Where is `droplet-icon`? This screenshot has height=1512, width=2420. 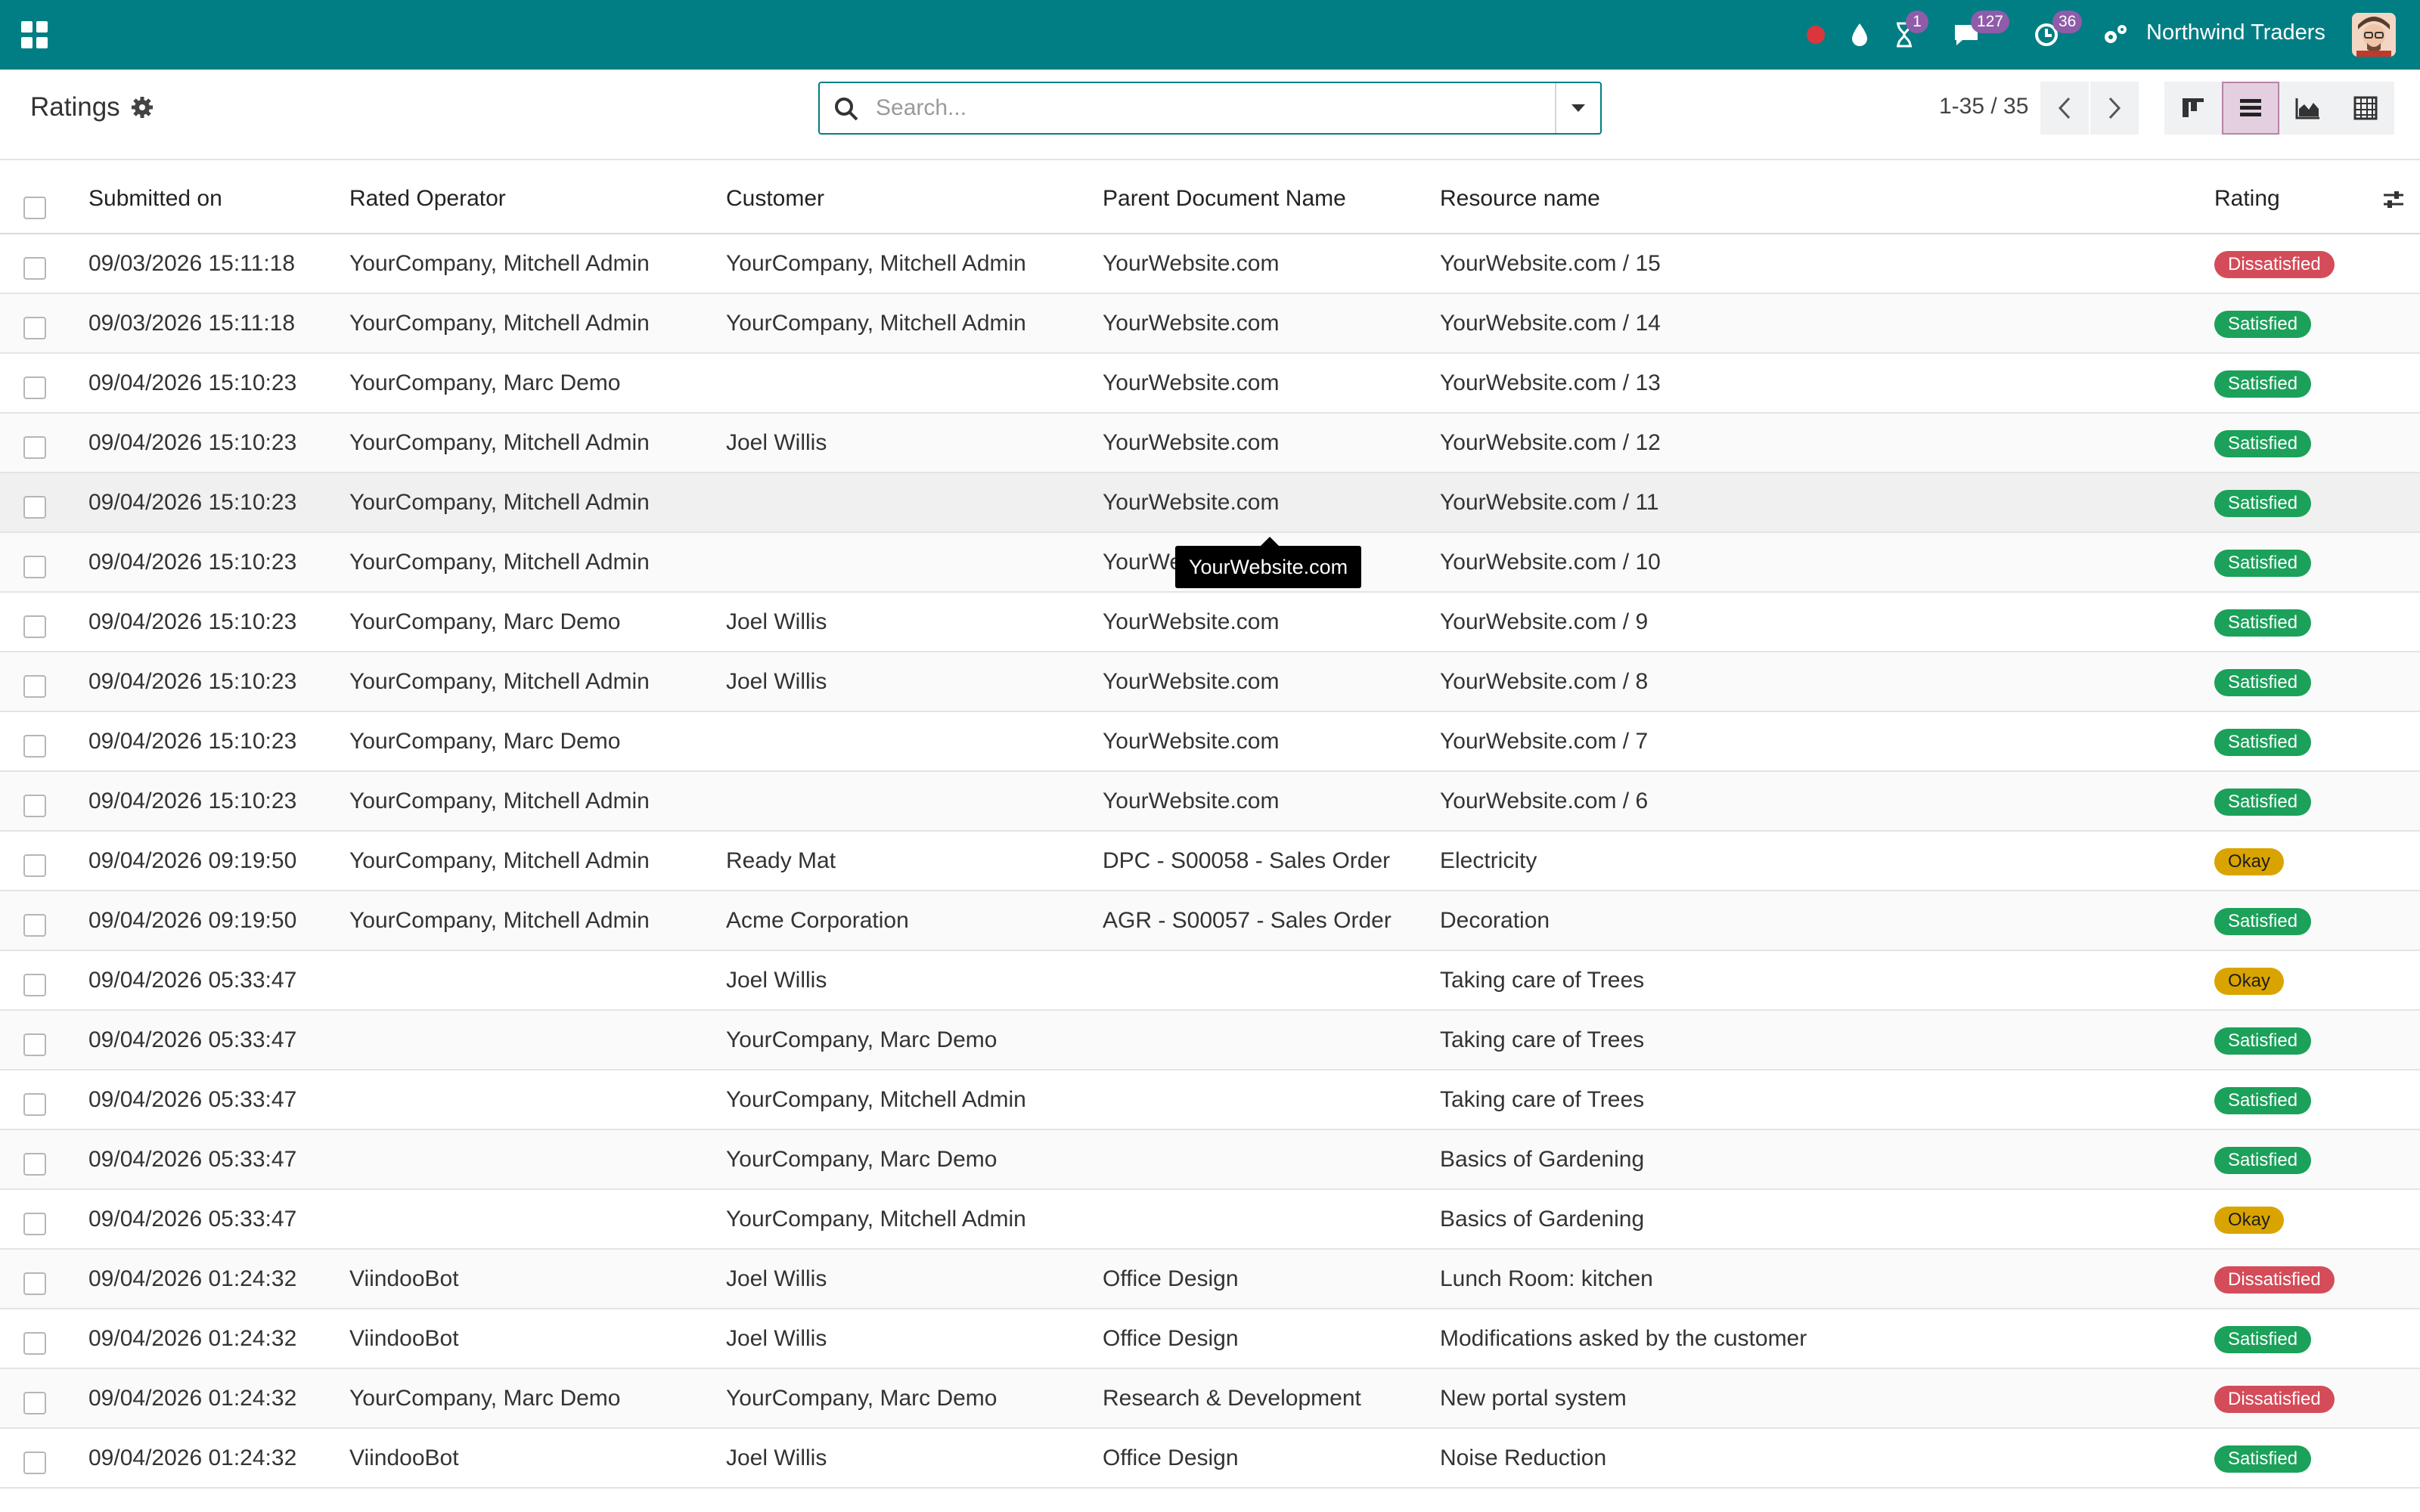 droplet-icon is located at coordinates (1859, 34).